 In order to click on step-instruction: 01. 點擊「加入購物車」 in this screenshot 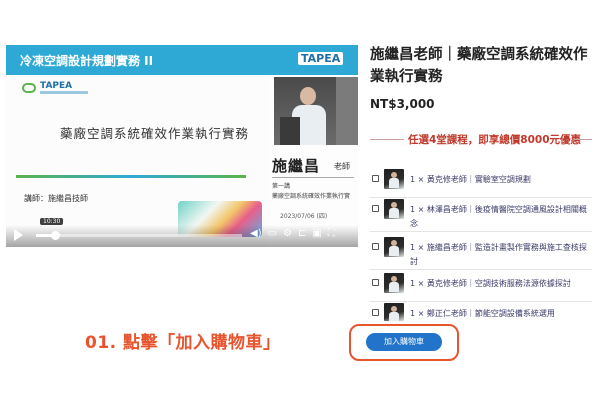, I will do `click(183, 343)`.